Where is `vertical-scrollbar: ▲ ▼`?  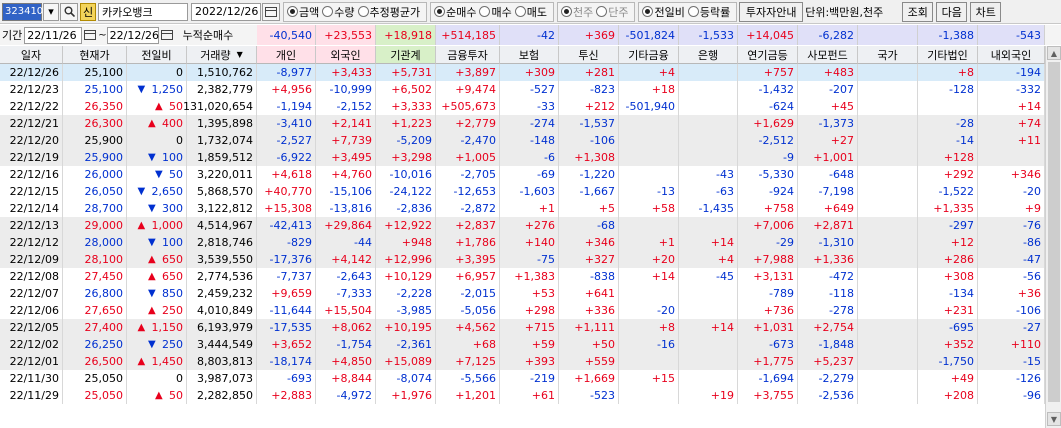
vertical-scrollbar: ▲ ▼ is located at coordinates (1053, 237).